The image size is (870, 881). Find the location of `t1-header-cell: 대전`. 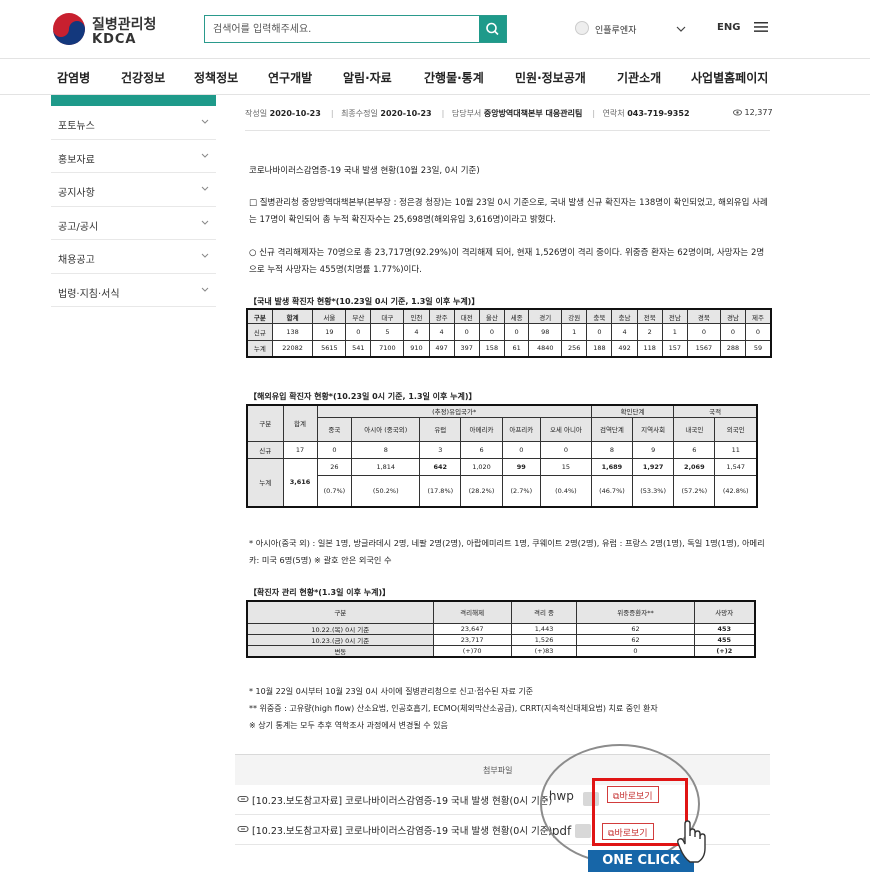

t1-header-cell: 대전 is located at coordinates (466, 316).